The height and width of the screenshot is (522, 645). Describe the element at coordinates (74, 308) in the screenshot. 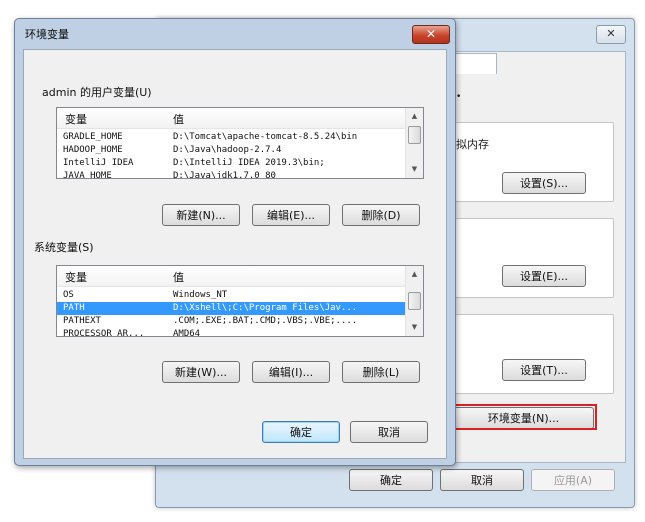

I see `variable-name: PATH` at that location.